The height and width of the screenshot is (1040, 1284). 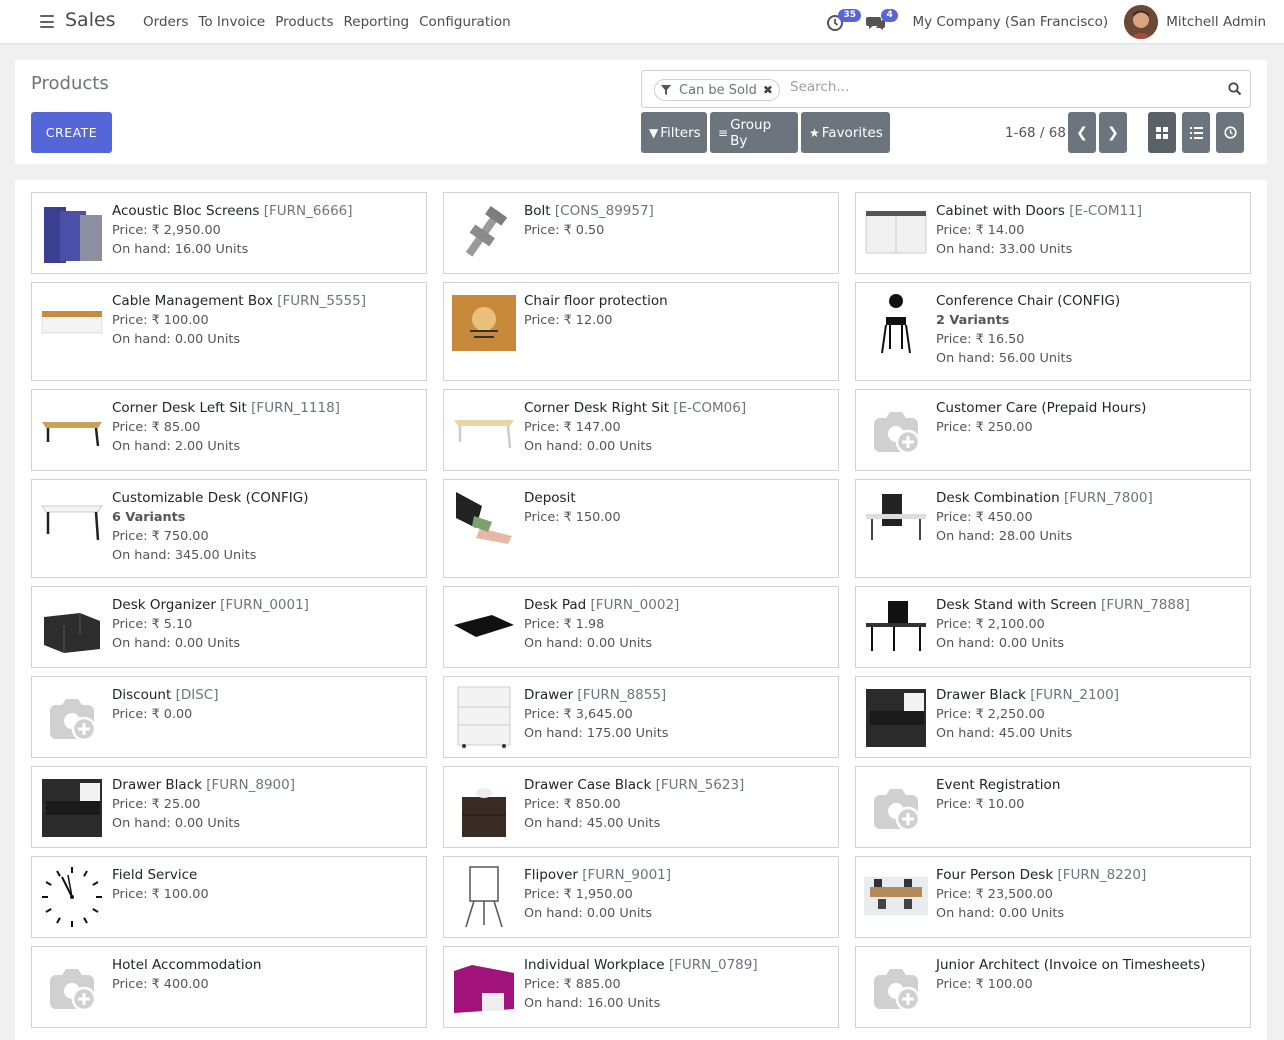 I want to click on remove-facet-icon: ✖, so click(x=768, y=90).